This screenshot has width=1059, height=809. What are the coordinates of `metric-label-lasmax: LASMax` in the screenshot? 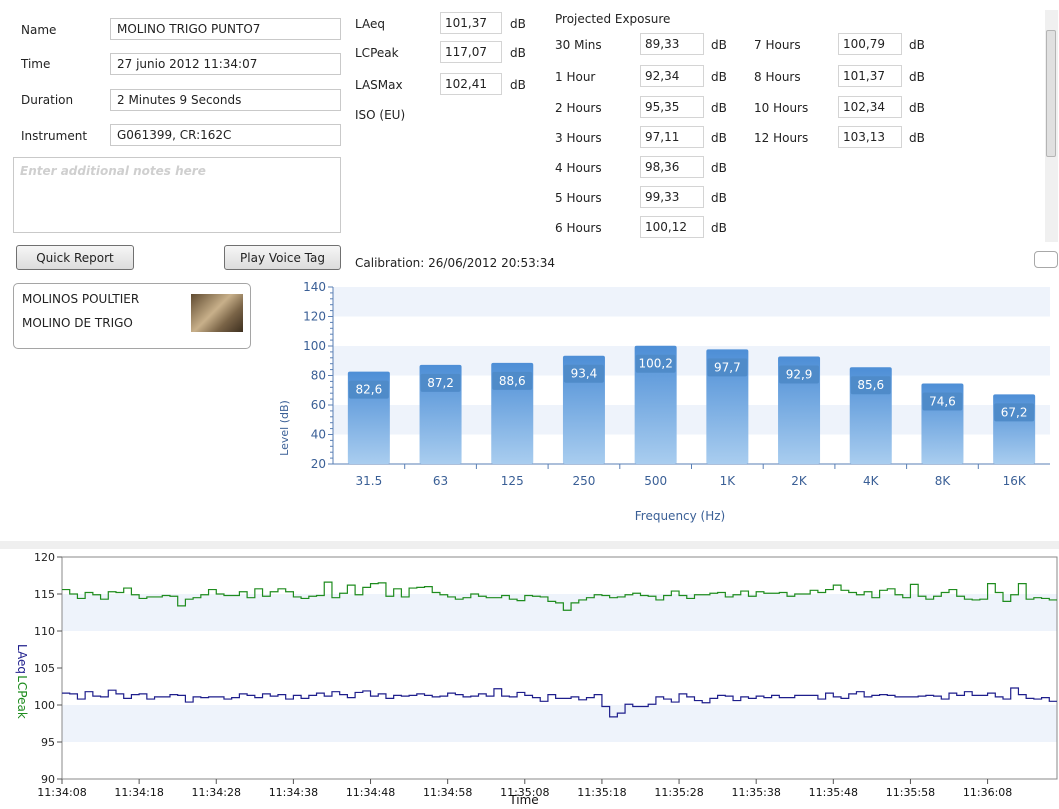 It's located at (379, 85).